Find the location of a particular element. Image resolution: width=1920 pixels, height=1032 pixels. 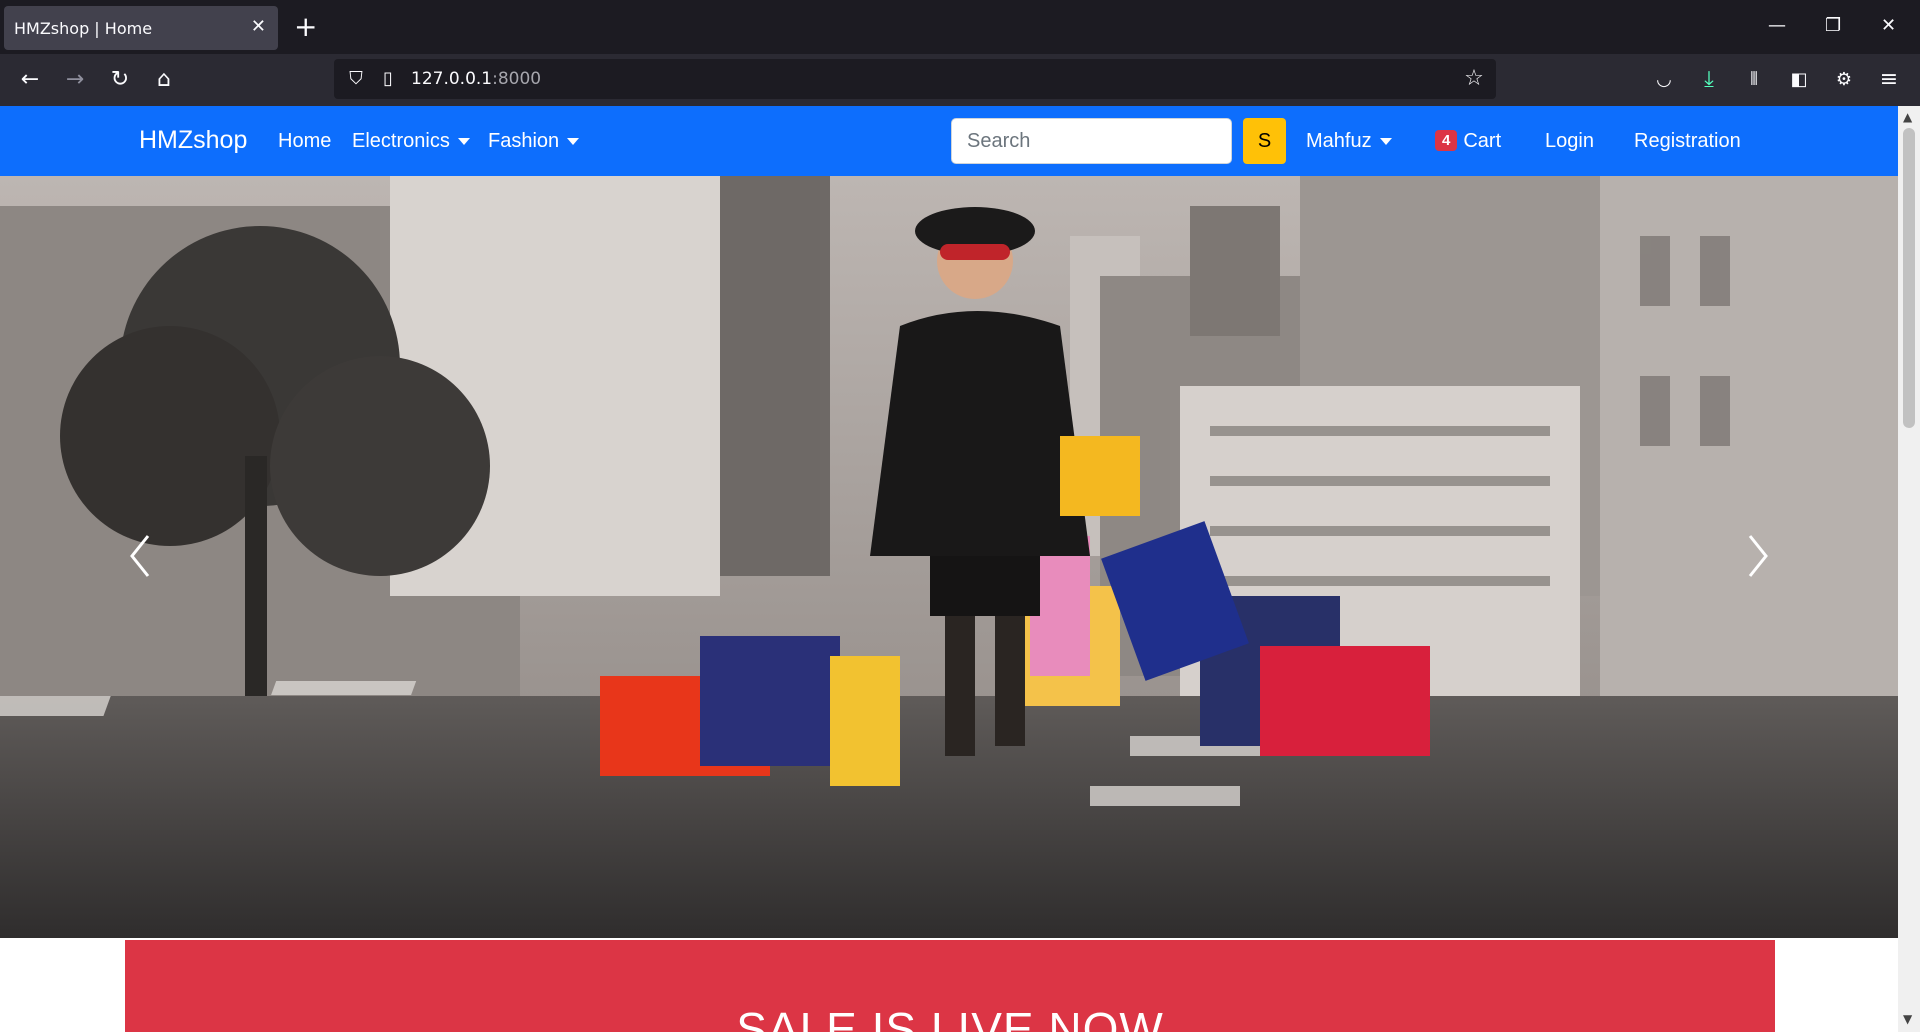

search-input is located at coordinates (1091, 141).